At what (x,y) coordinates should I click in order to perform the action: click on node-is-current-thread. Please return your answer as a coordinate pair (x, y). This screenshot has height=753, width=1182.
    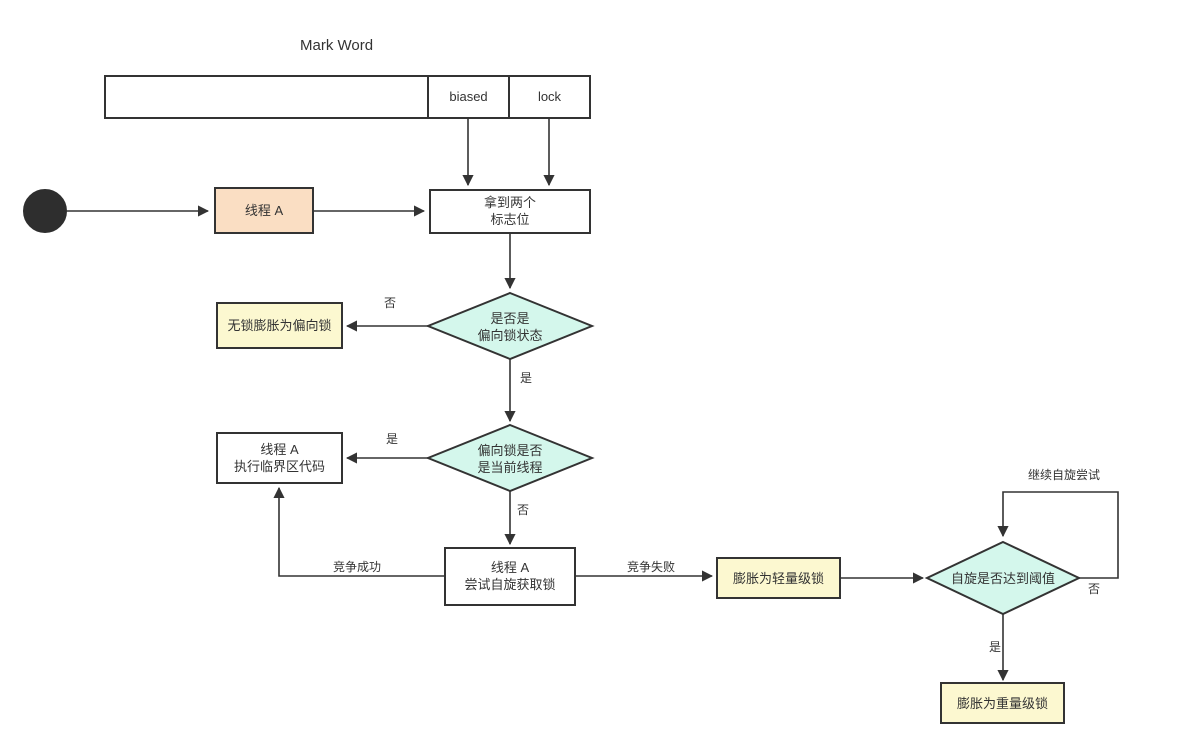
    Looking at the image, I should click on (510, 458).